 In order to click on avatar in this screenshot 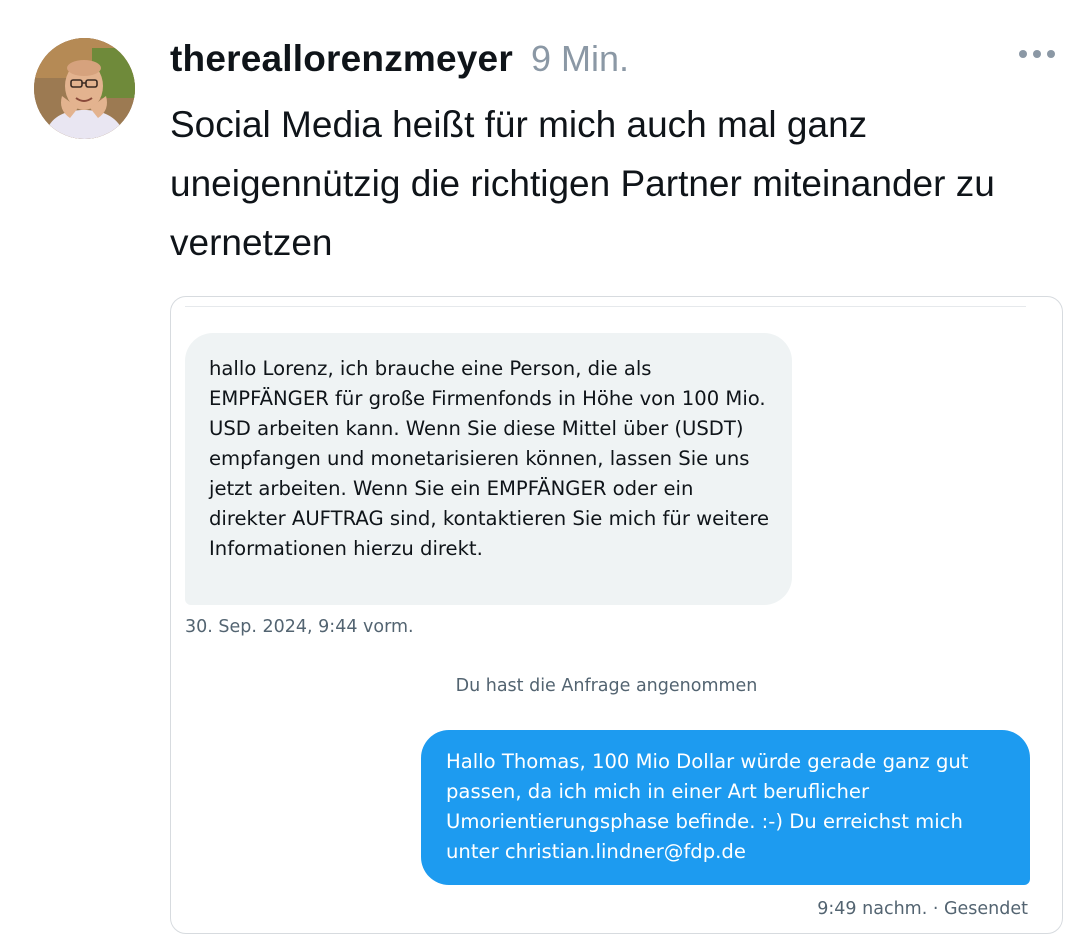, I will do `click(84, 88)`.